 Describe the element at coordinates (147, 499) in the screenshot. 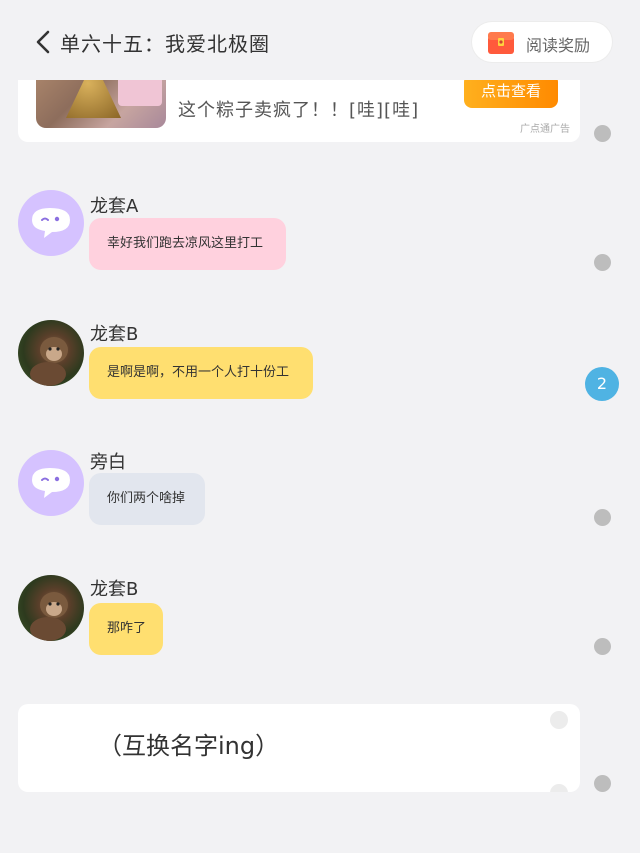

I see `message-bubble: 你们两个啥掉` at that location.